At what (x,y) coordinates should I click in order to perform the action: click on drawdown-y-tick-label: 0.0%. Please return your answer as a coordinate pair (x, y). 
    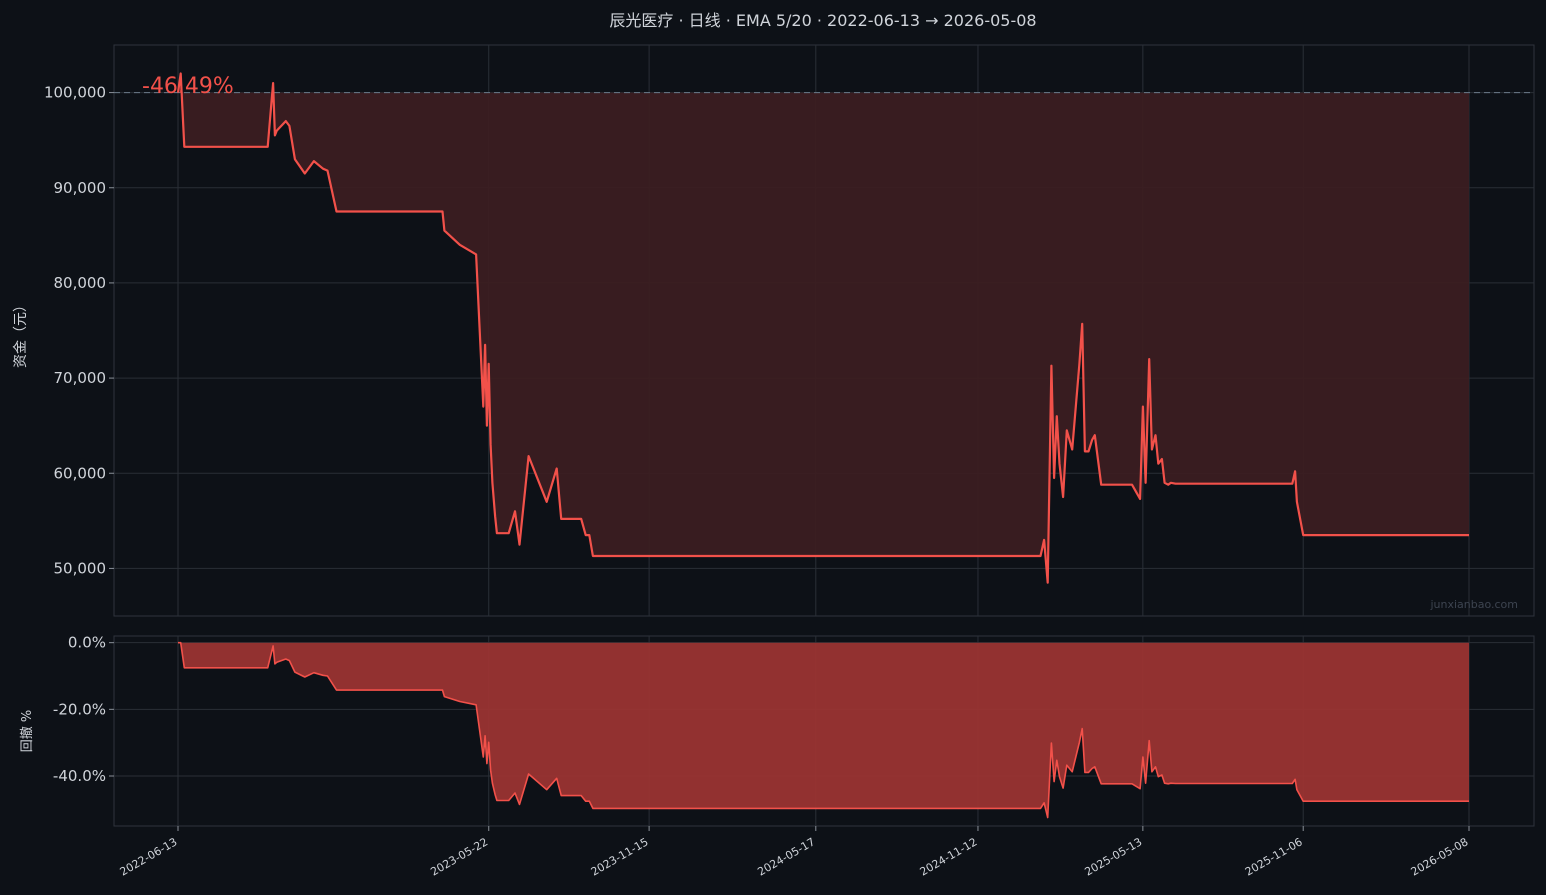
    Looking at the image, I should click on (87, 643).